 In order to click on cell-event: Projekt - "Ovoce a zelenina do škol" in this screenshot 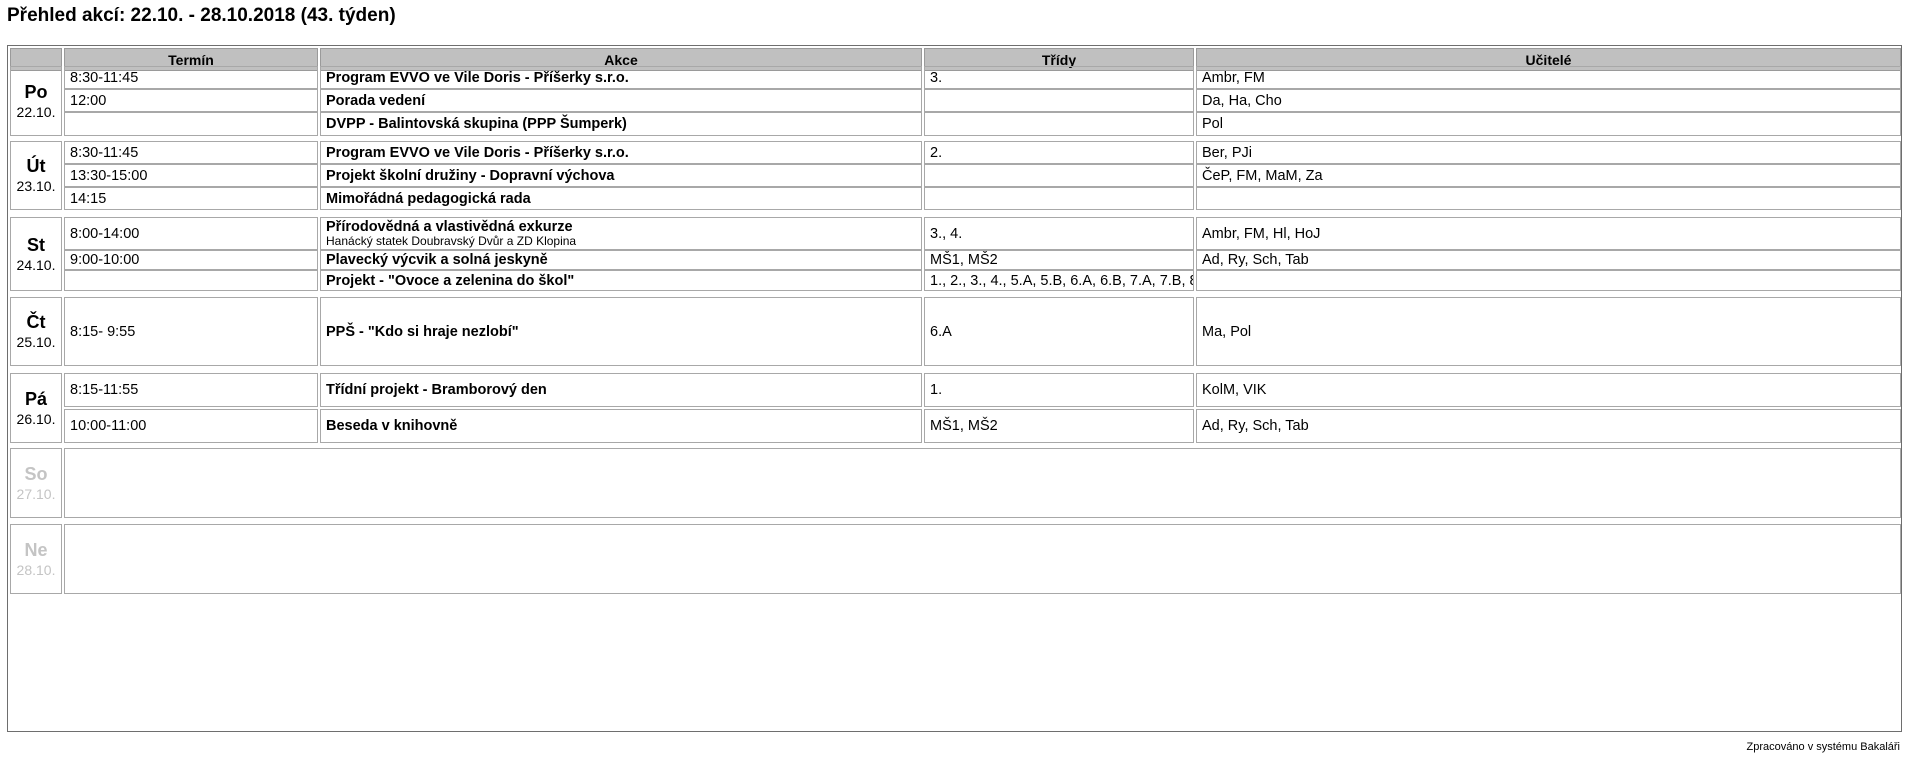, I will do `click(621, 280)`.